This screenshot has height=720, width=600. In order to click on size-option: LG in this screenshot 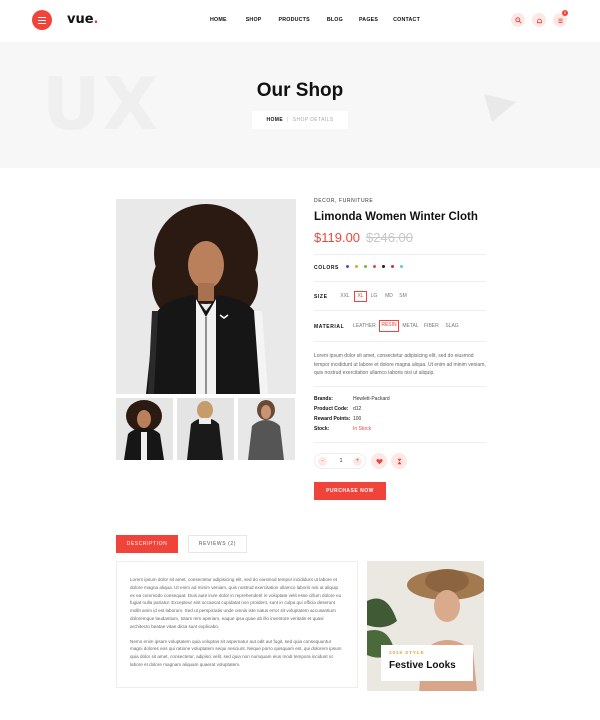, I will do `click(374, 296)`.